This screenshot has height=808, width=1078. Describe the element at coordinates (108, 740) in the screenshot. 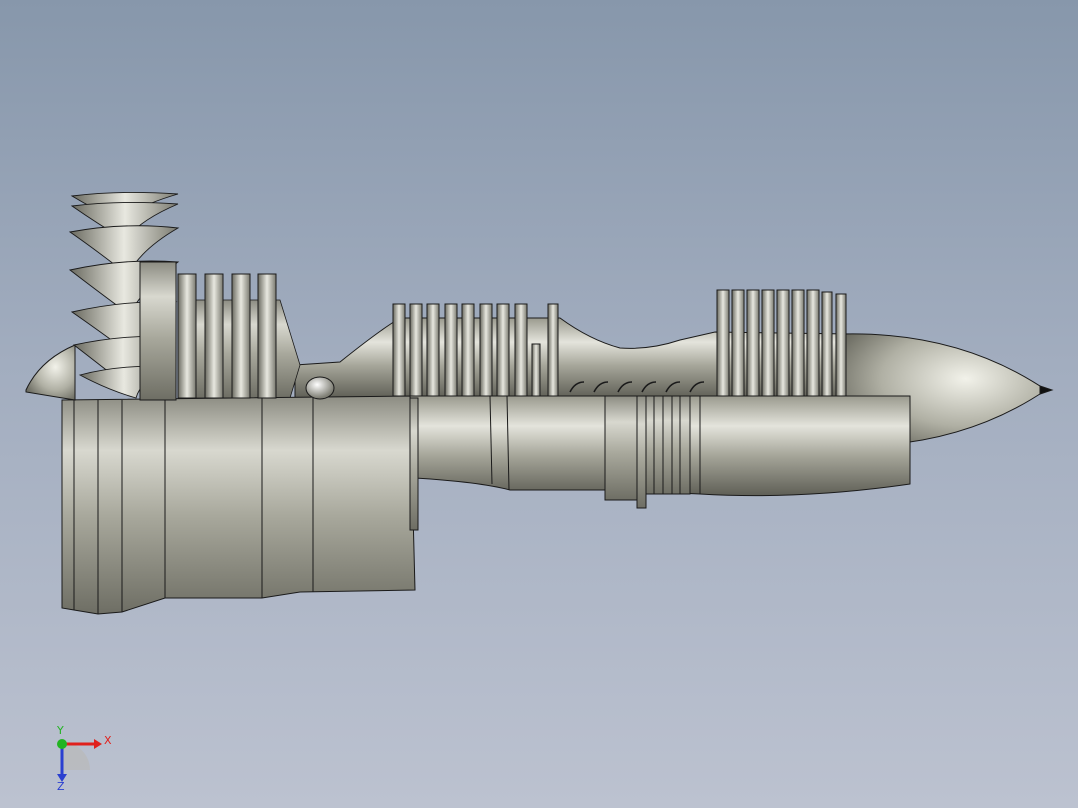

I see `x-axis-label: X` at that location.